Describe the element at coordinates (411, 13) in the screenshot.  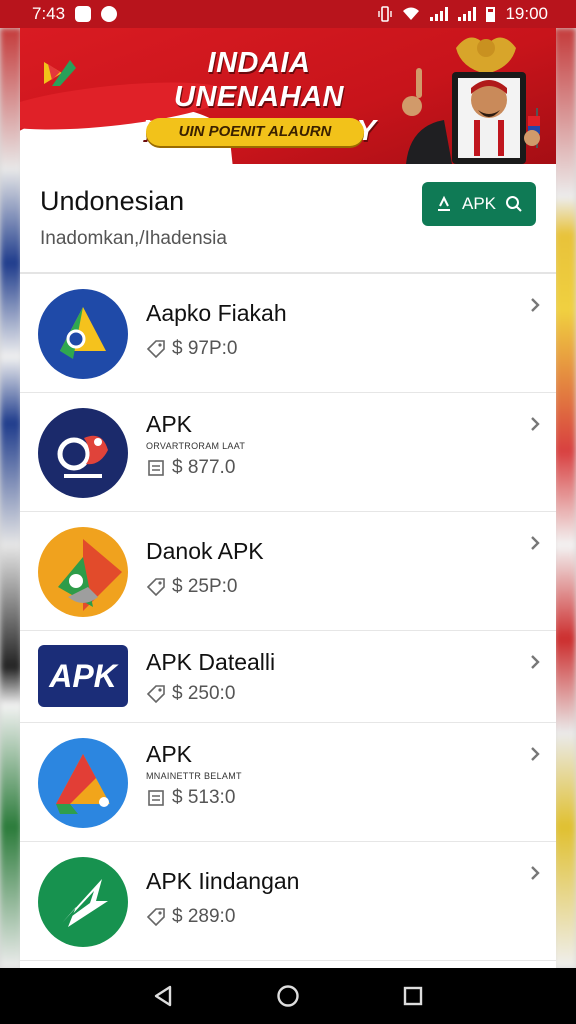
I see `wifi-icon` at that location.